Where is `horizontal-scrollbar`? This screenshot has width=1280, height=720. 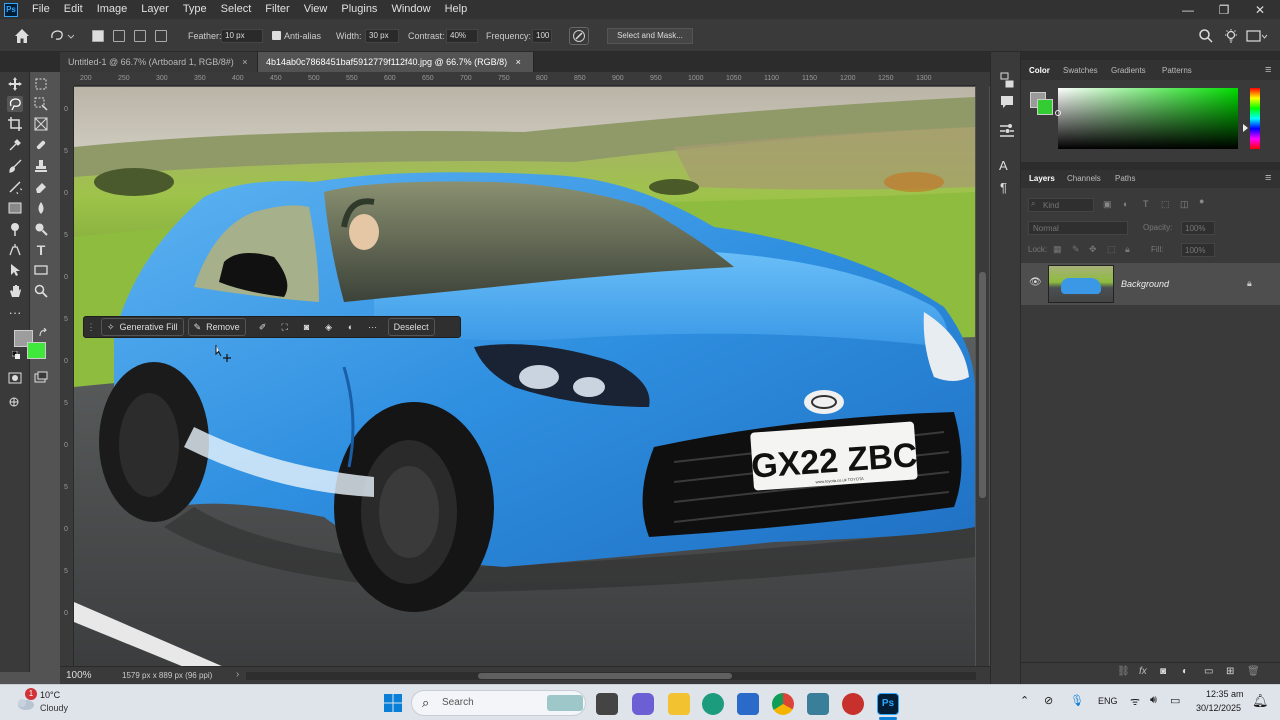 horizontal-scrollbar is located at coordinates (611, 676).